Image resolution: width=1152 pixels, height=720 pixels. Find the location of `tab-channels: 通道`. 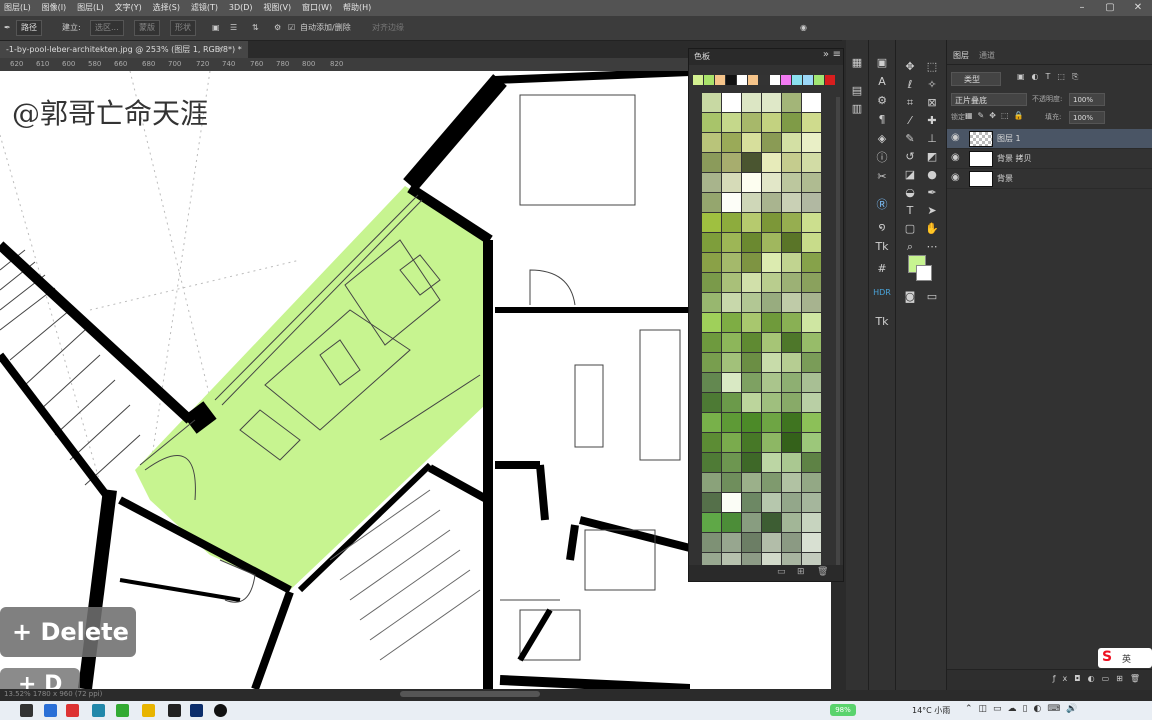

tab-channels: 通道 is located at coordinates (987, 55).